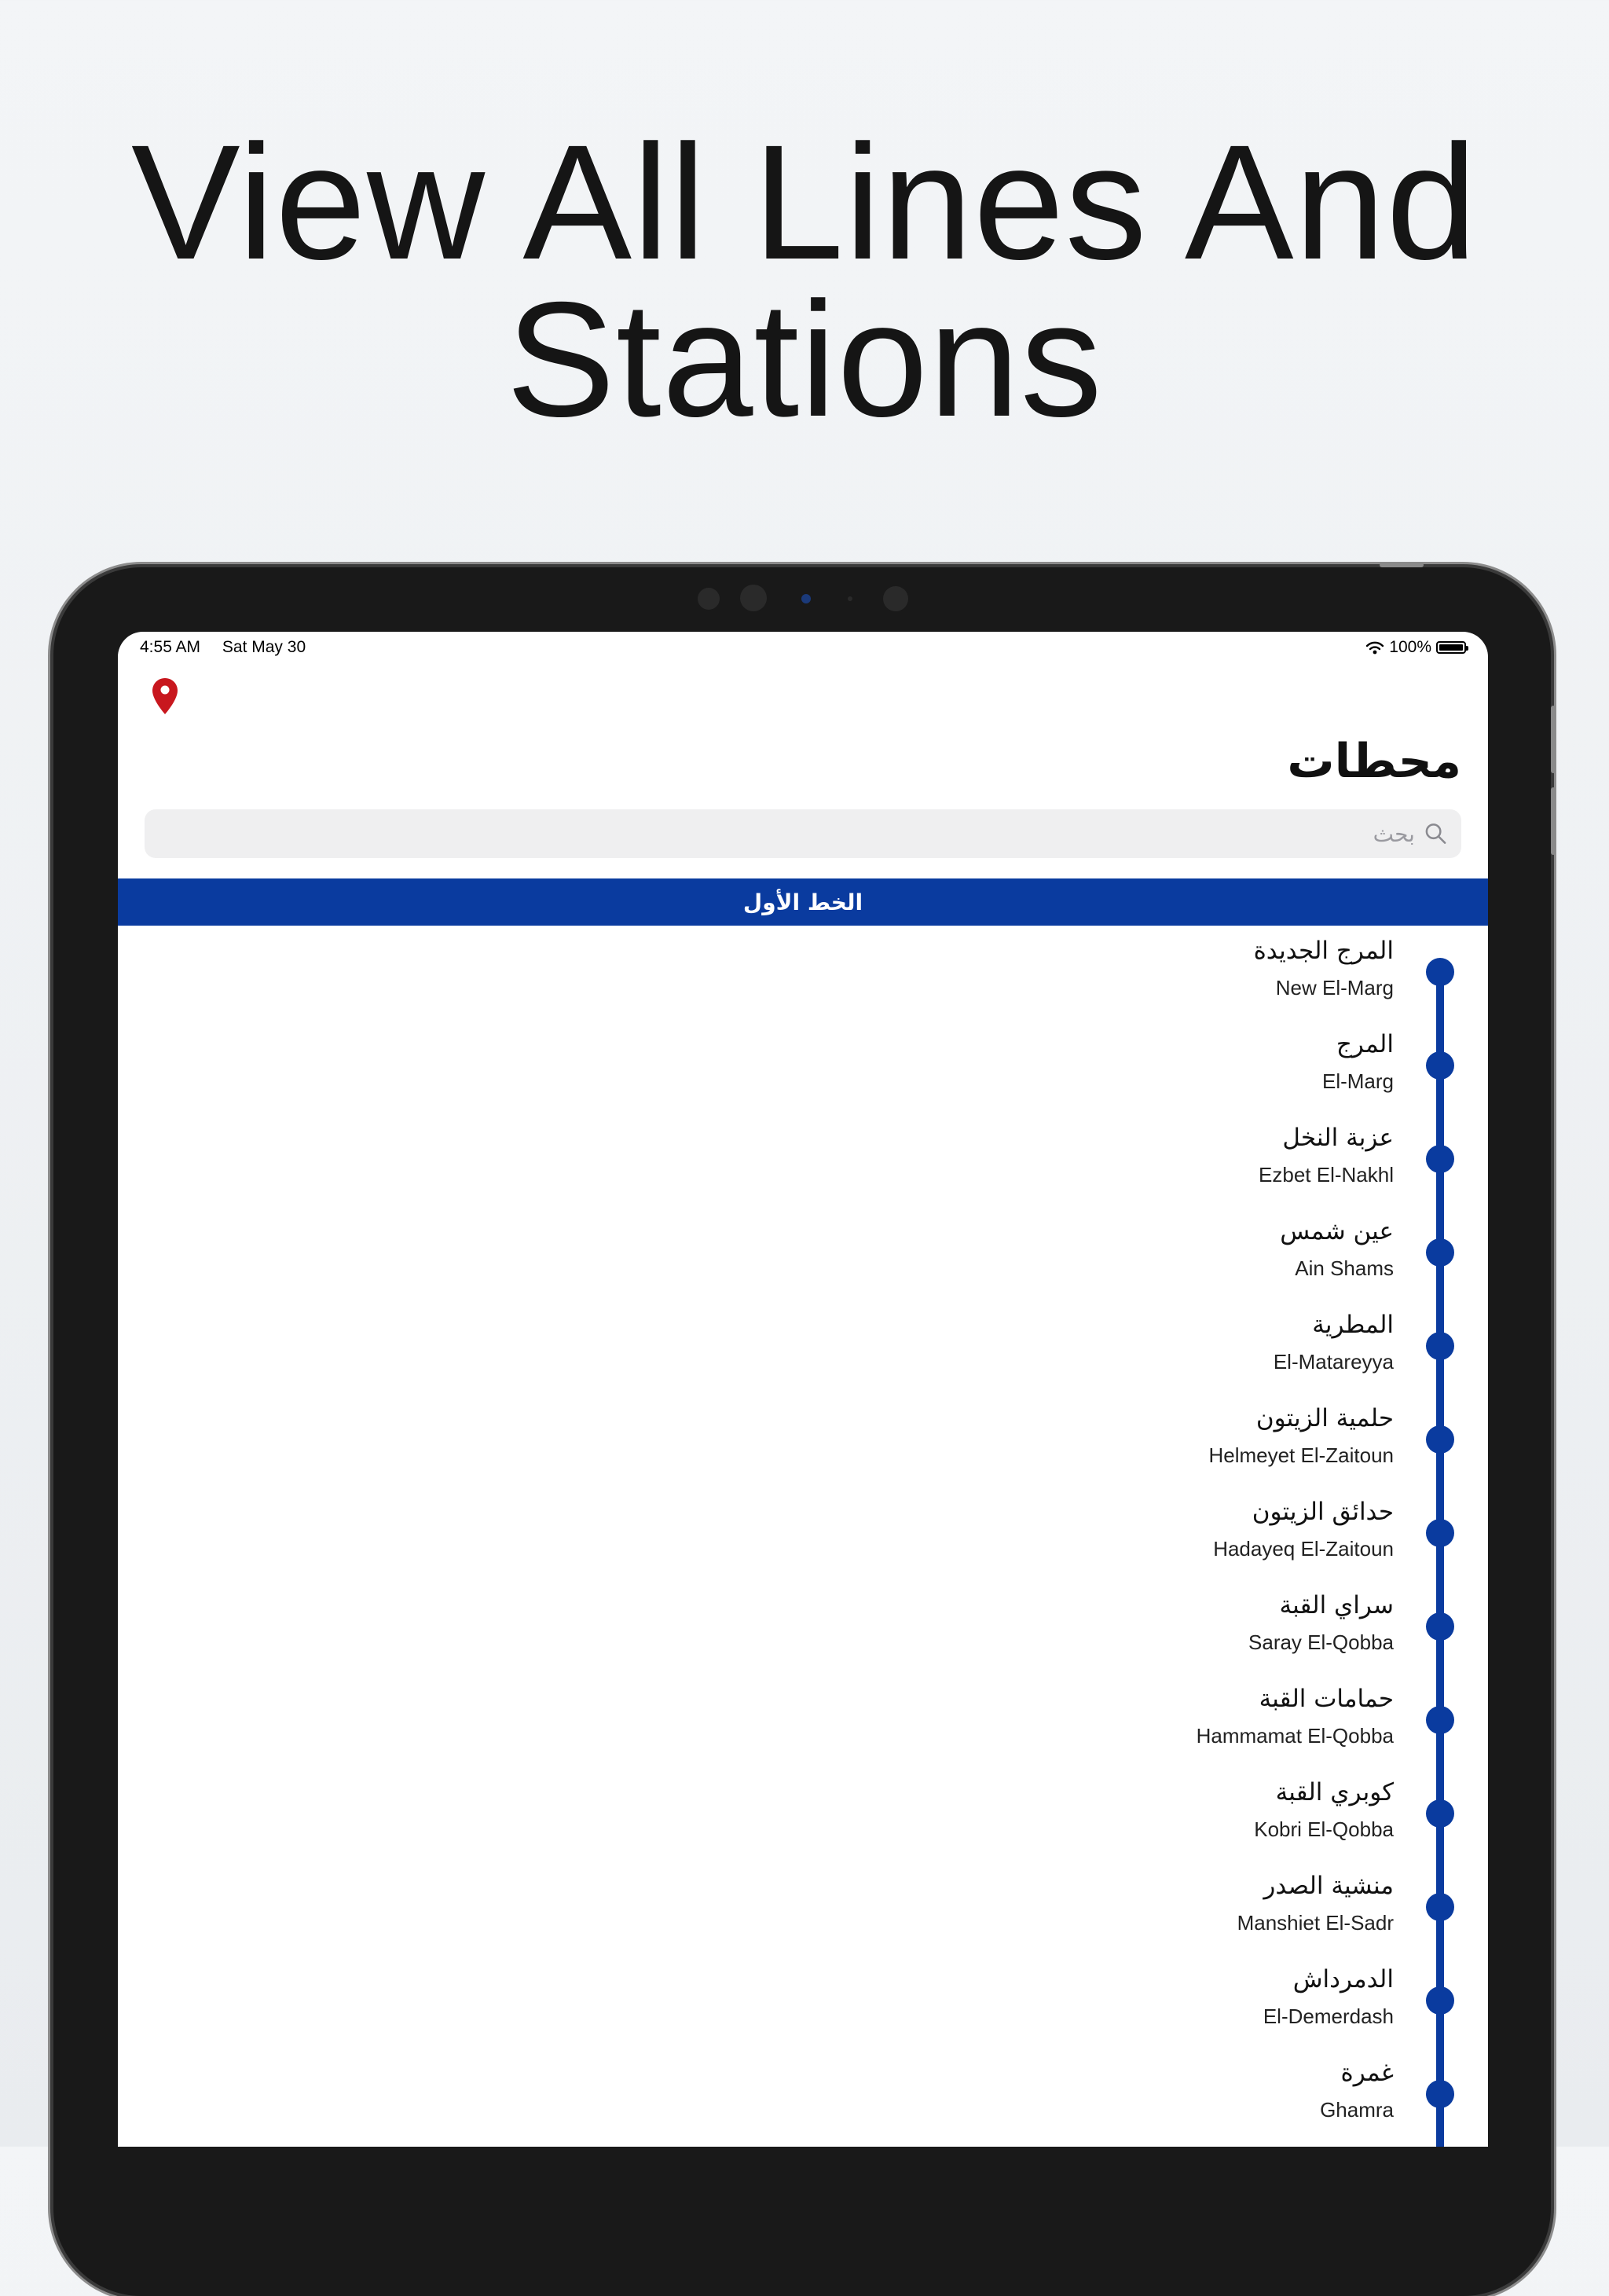  Describe the element at coordinates (170, 647) in the screenshot. I see `status-time: 4:55 AM` at that location.